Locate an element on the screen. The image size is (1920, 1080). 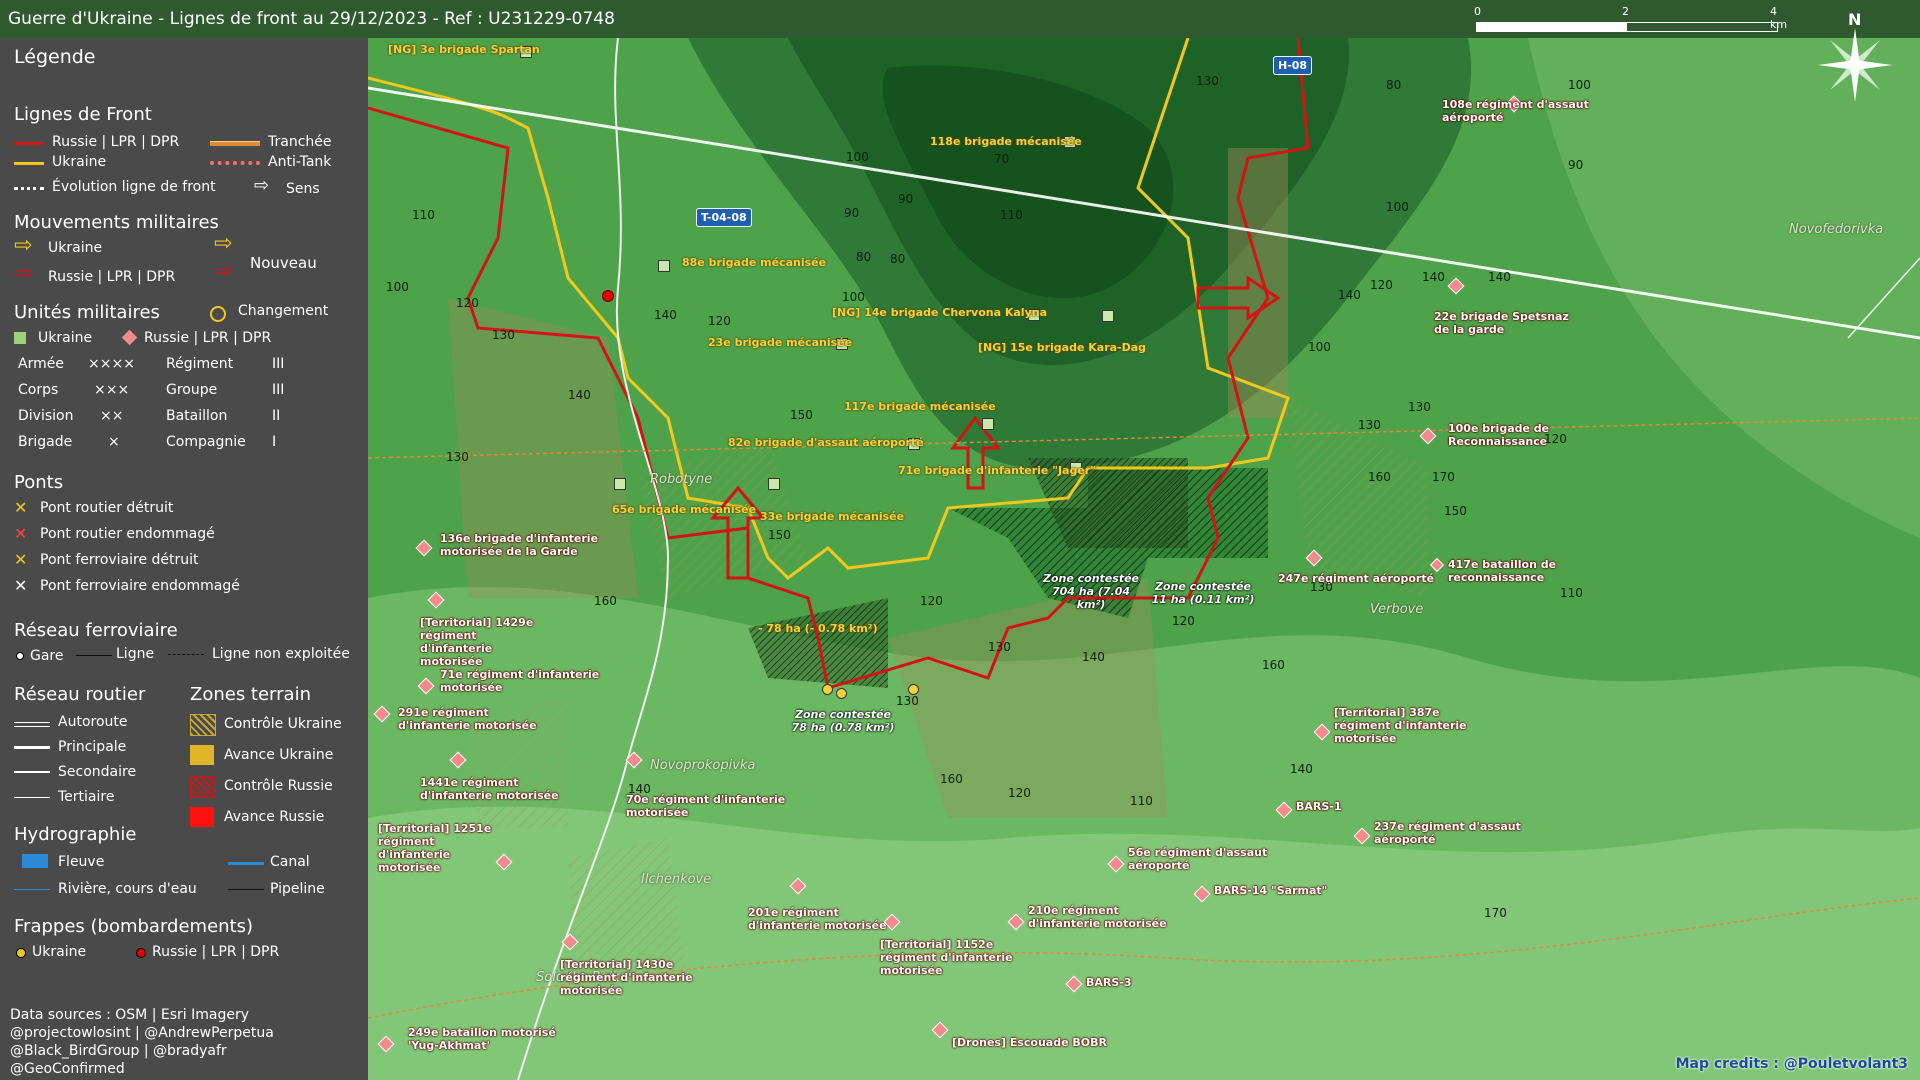
ukraine-unit-swatch is located at coordinates (20, 338).